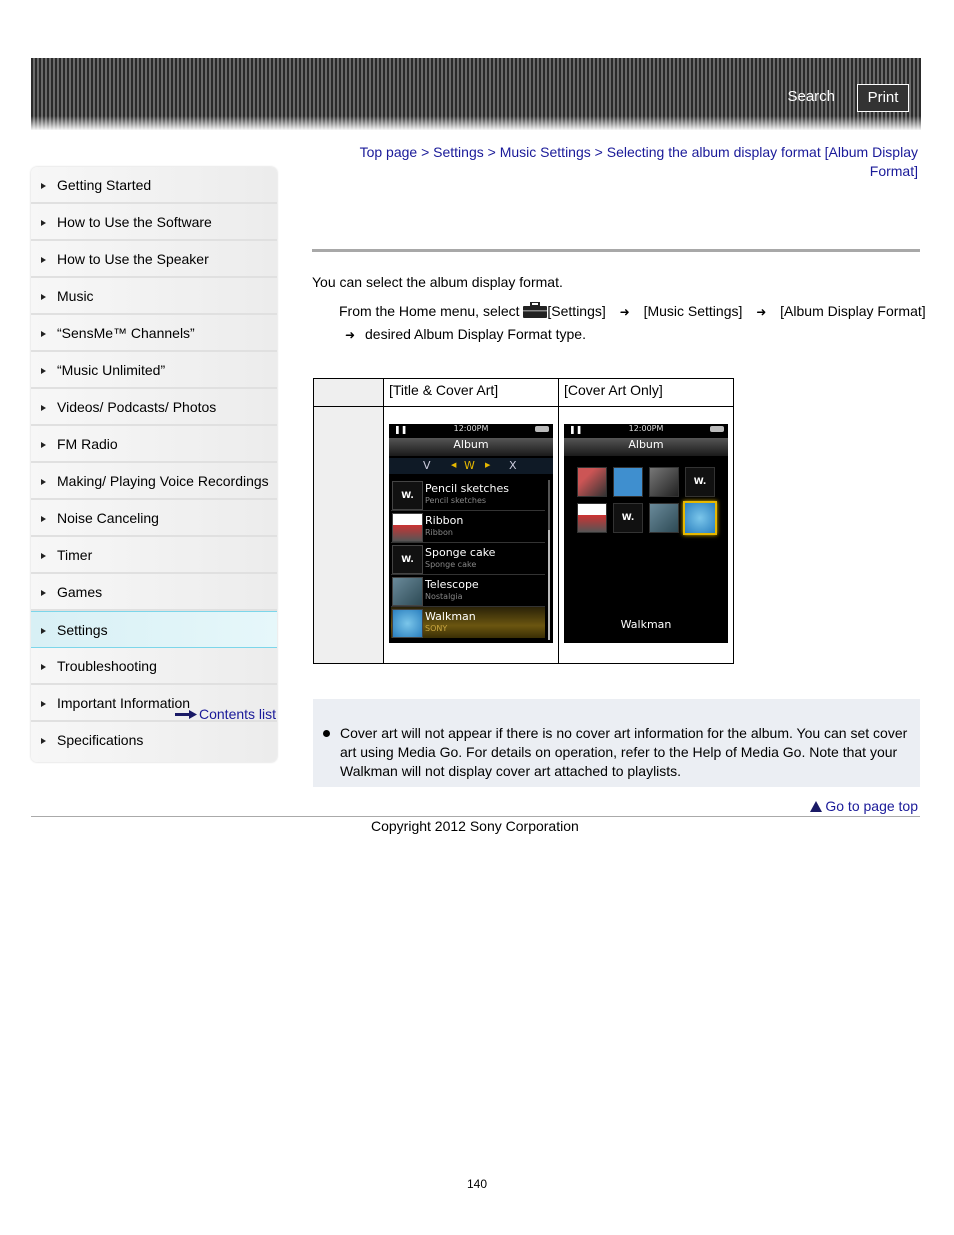 The image size is (954, 1235). I want to click on sidebar-item-label: Getting Started, so click(104, 185).